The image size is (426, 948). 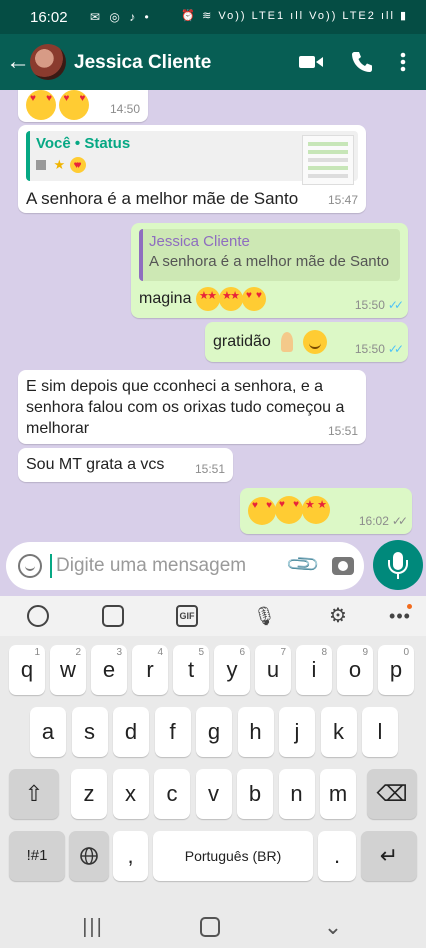 I want to click on globe-key, so click(x=89, y=856).